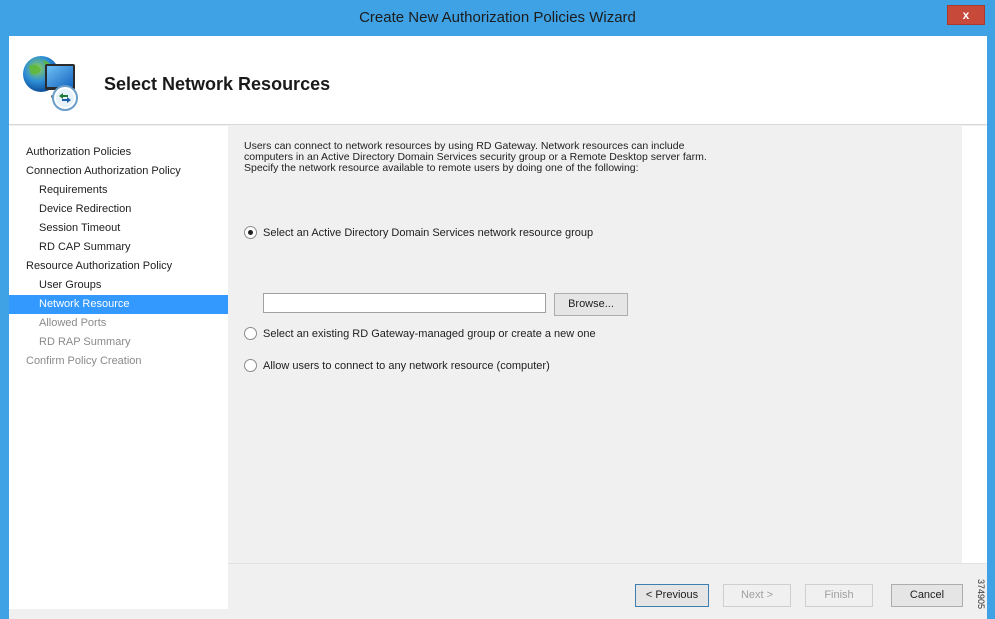 The height and width of the screenshot is (619, 995). I want to click on nav-item-user-groups: User Groups, so click(118, 285).